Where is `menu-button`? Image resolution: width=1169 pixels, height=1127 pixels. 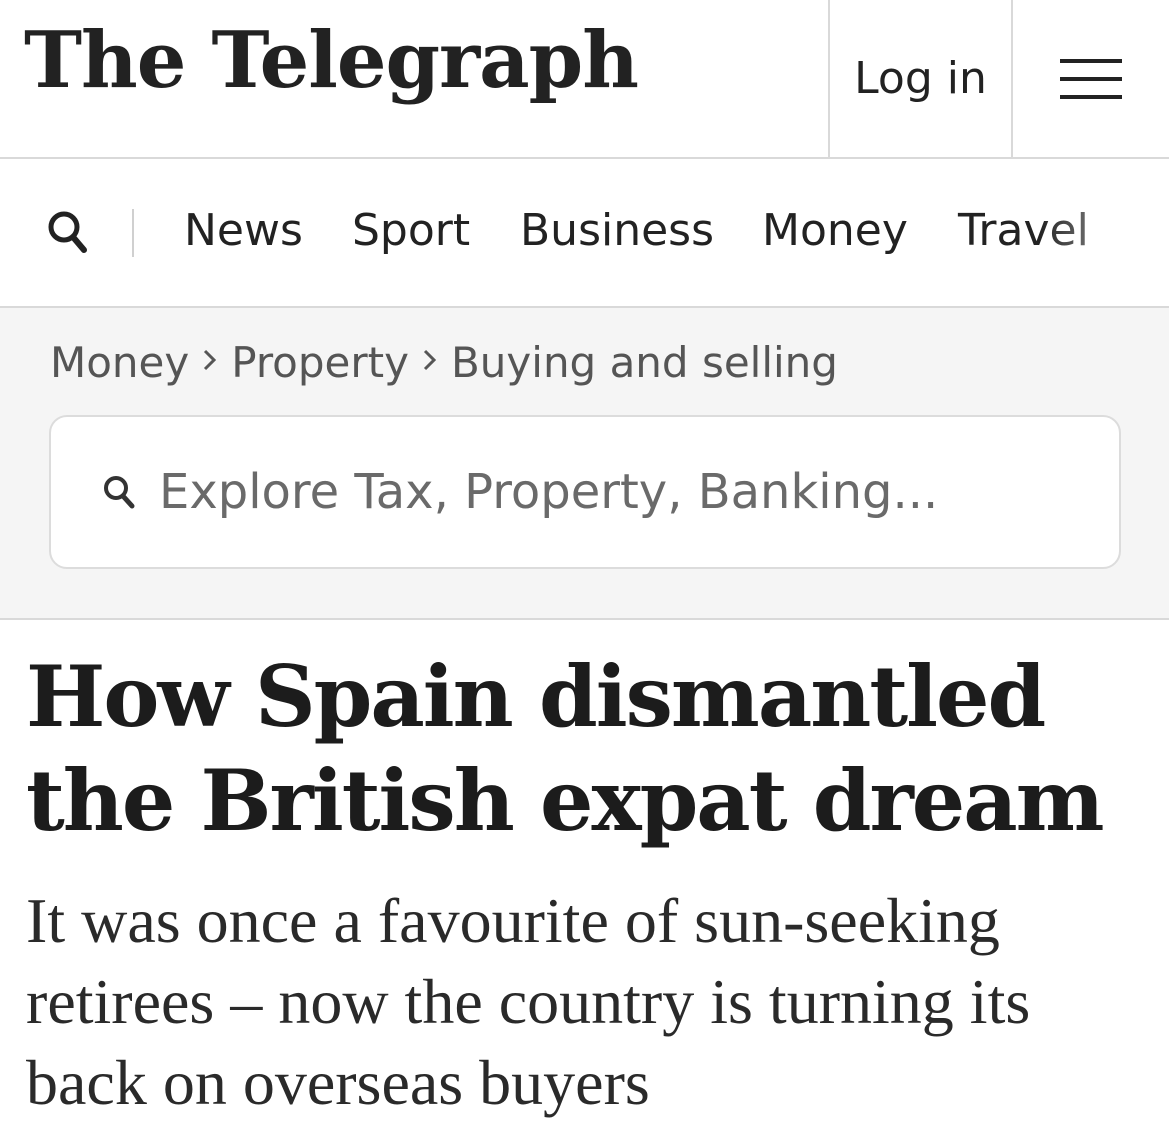
menu-button is located at coordinates (1091, 78).